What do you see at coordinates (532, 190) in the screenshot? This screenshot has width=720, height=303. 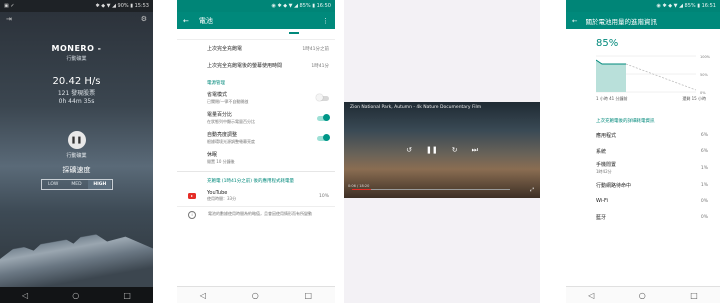 I see `fullscreen-icon: ⤢` at bounding box center [532, 190].